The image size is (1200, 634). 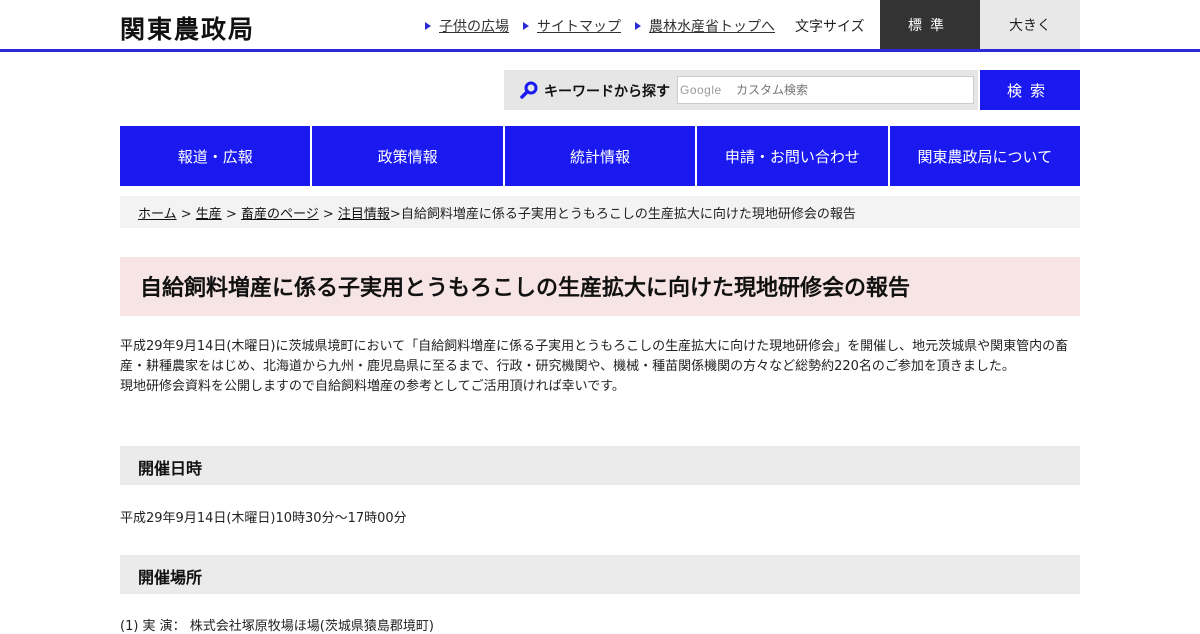 I want to click on event-date-text: 平成29年9月14日(木曜日)10時30分～17時00分, so click(x=263, y=518).